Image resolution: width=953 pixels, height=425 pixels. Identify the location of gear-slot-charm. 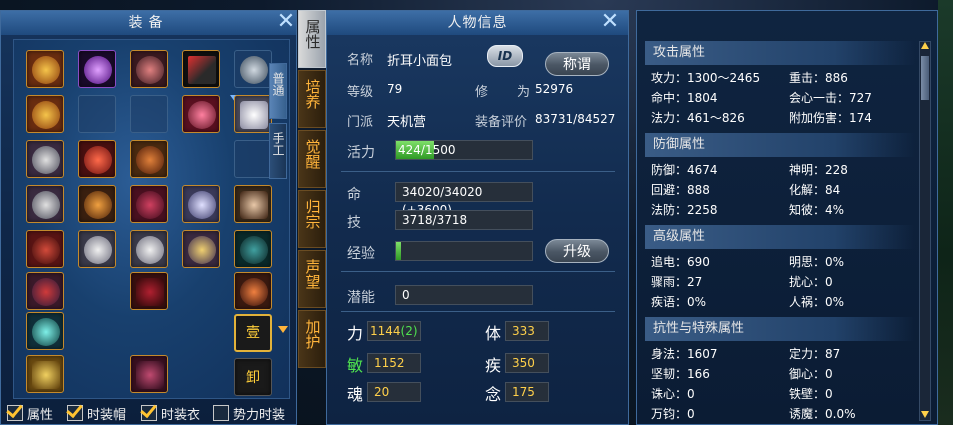
(45, 374).